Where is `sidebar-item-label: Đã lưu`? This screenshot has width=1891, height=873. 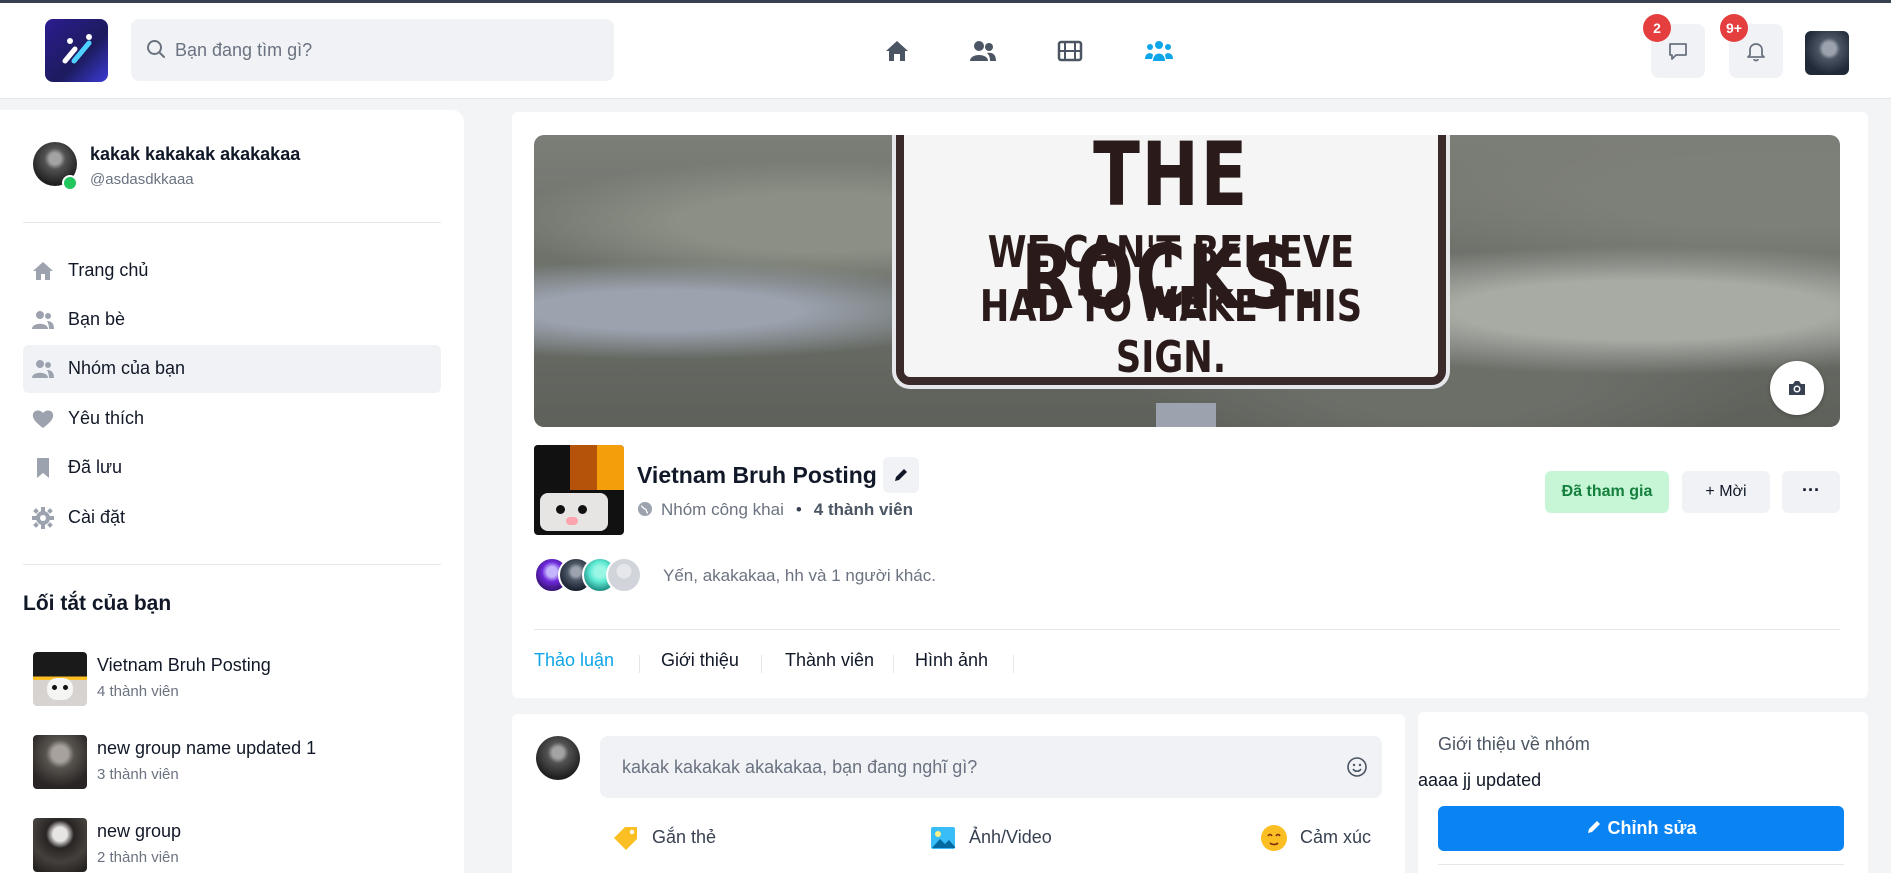 sidebar-item-label: Đã lưu is located at coordinates (95, 467).